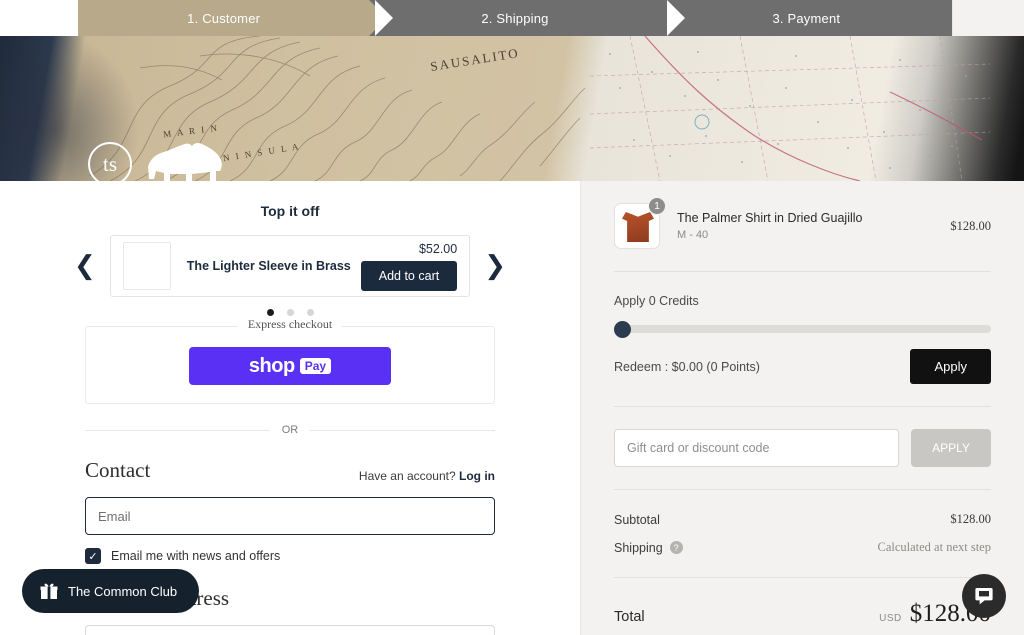 The image size is (1024, 635). I want to click on total-label: Total, so click(629, 617).